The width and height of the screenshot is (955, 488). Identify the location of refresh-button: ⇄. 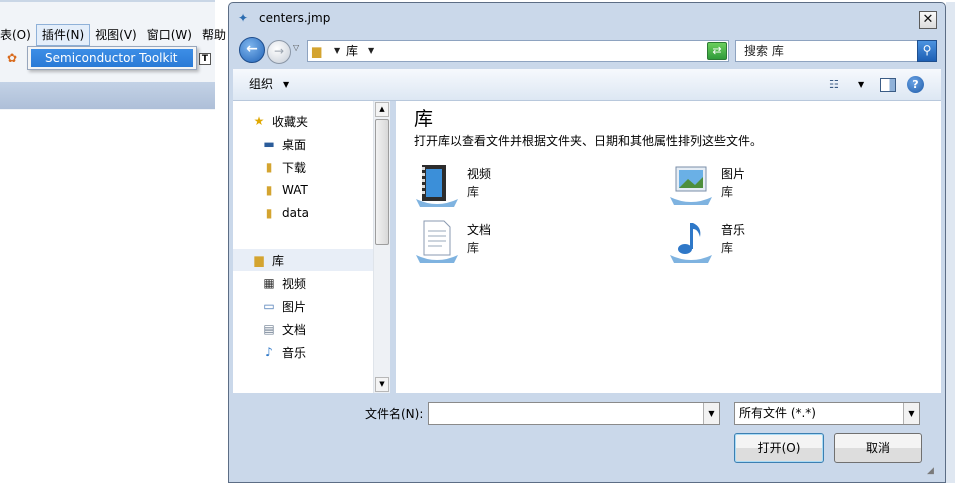
(717, 51).